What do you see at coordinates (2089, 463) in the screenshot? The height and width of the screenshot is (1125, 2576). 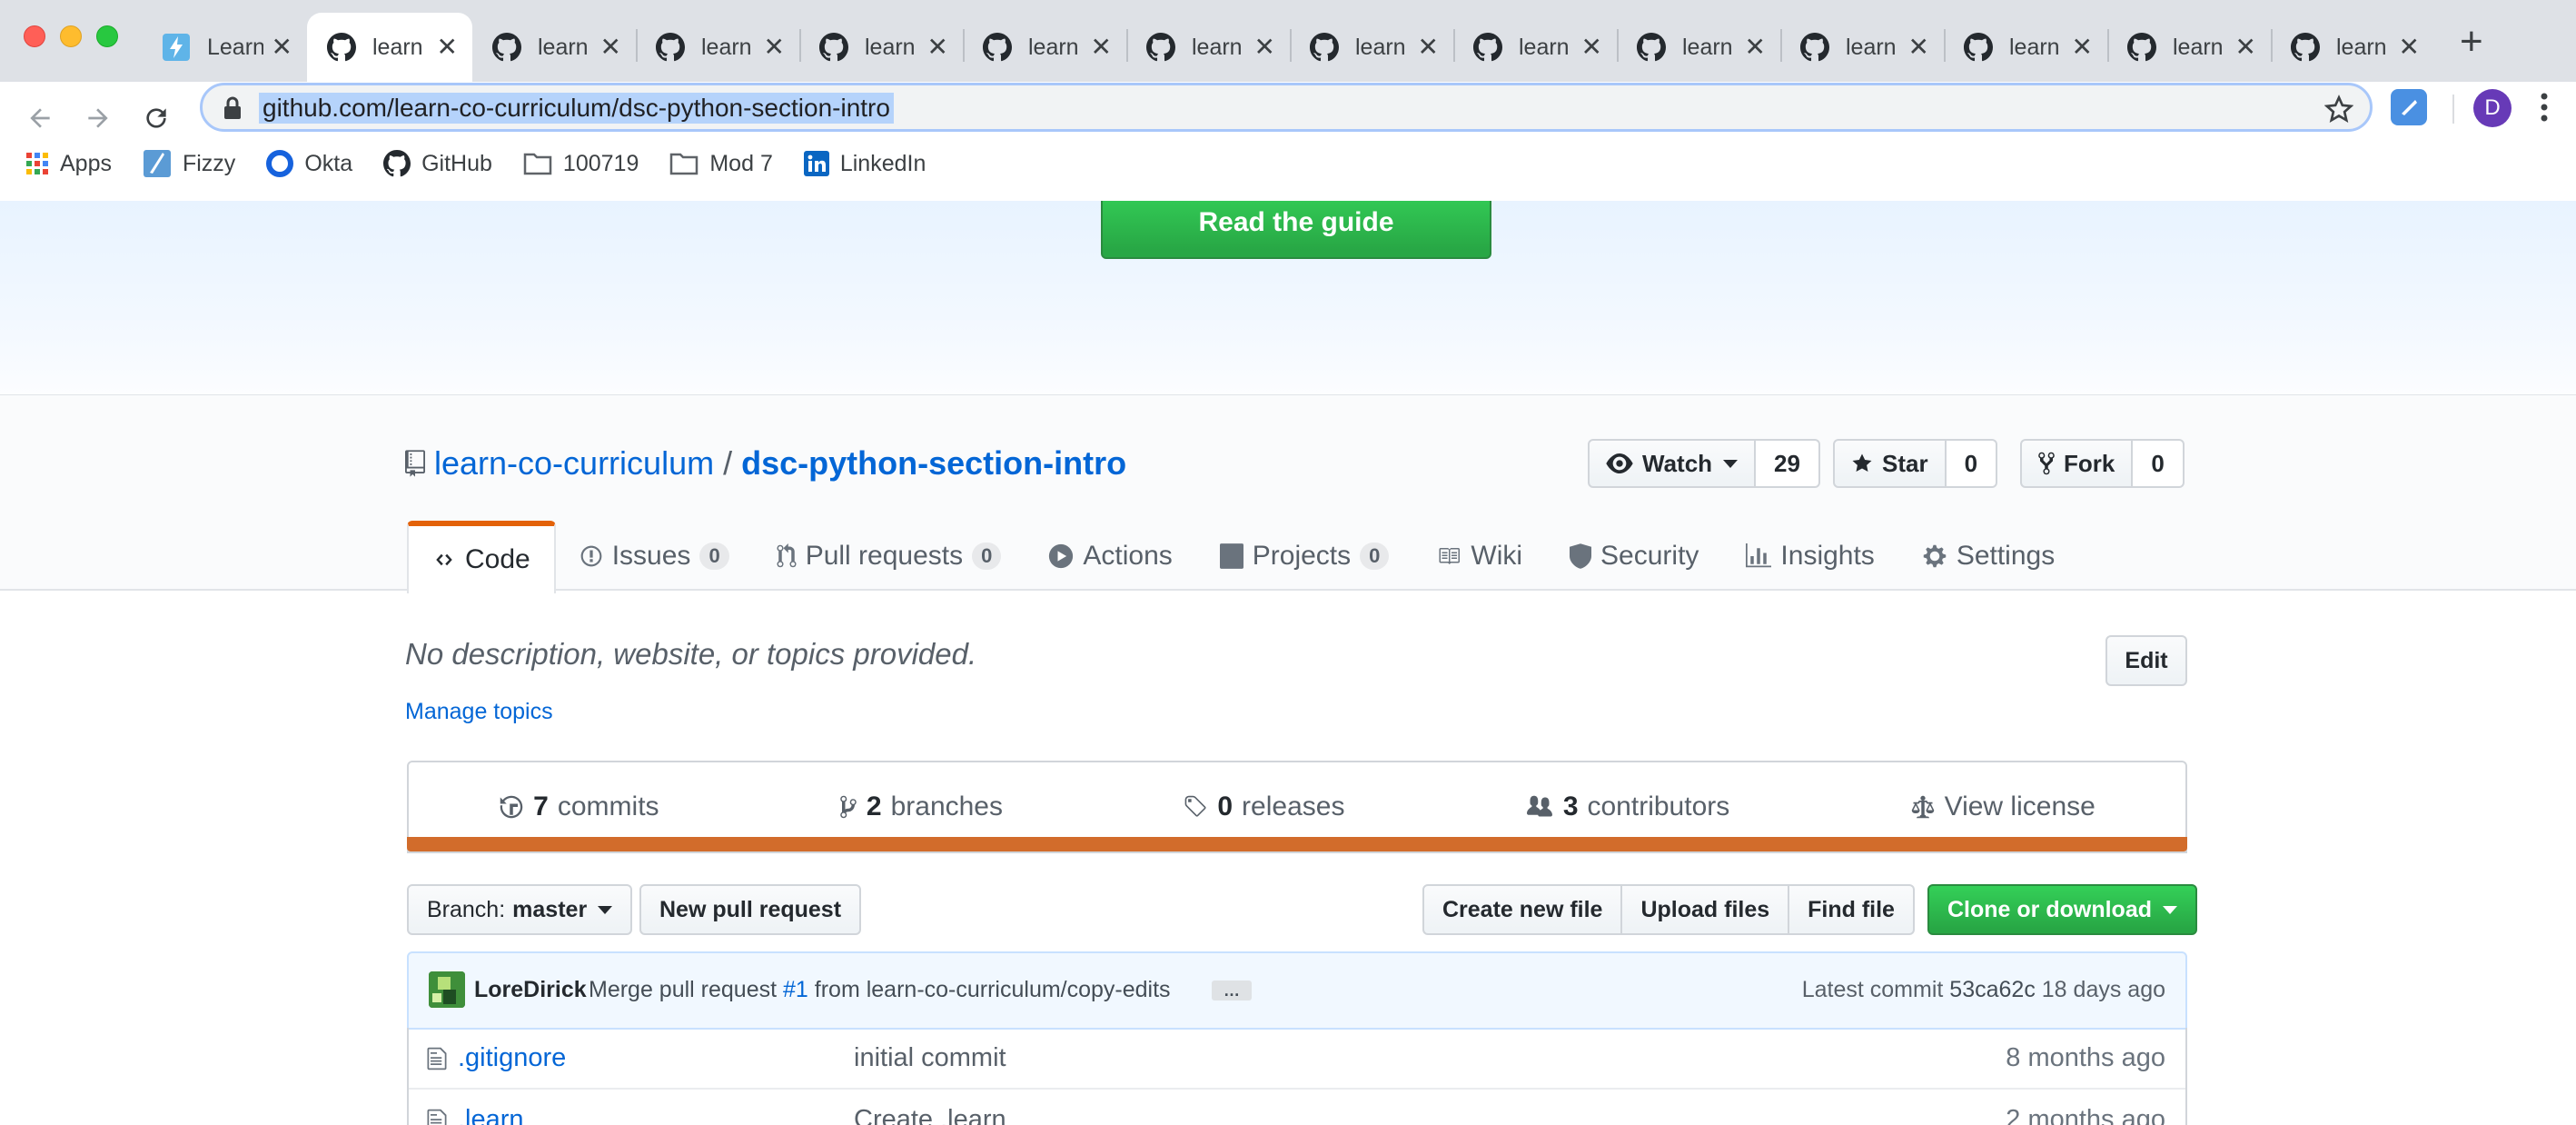 I see `fork-label: Fork` at bounding box center [2089, 463].